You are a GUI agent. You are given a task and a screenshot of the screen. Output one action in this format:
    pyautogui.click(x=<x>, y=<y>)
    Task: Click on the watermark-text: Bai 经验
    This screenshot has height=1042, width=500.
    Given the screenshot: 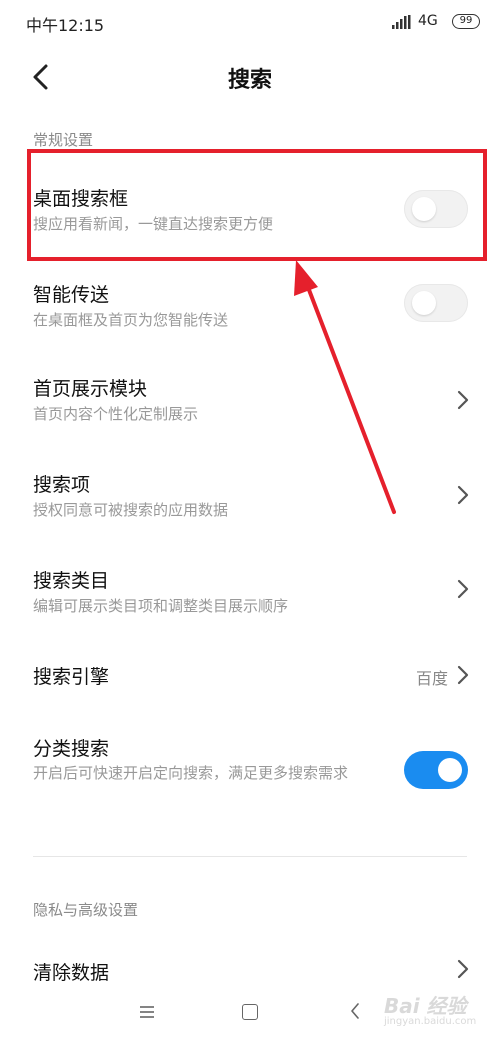 What is the action you would take?
    pyautogui.click(x=425, y=1006)
    